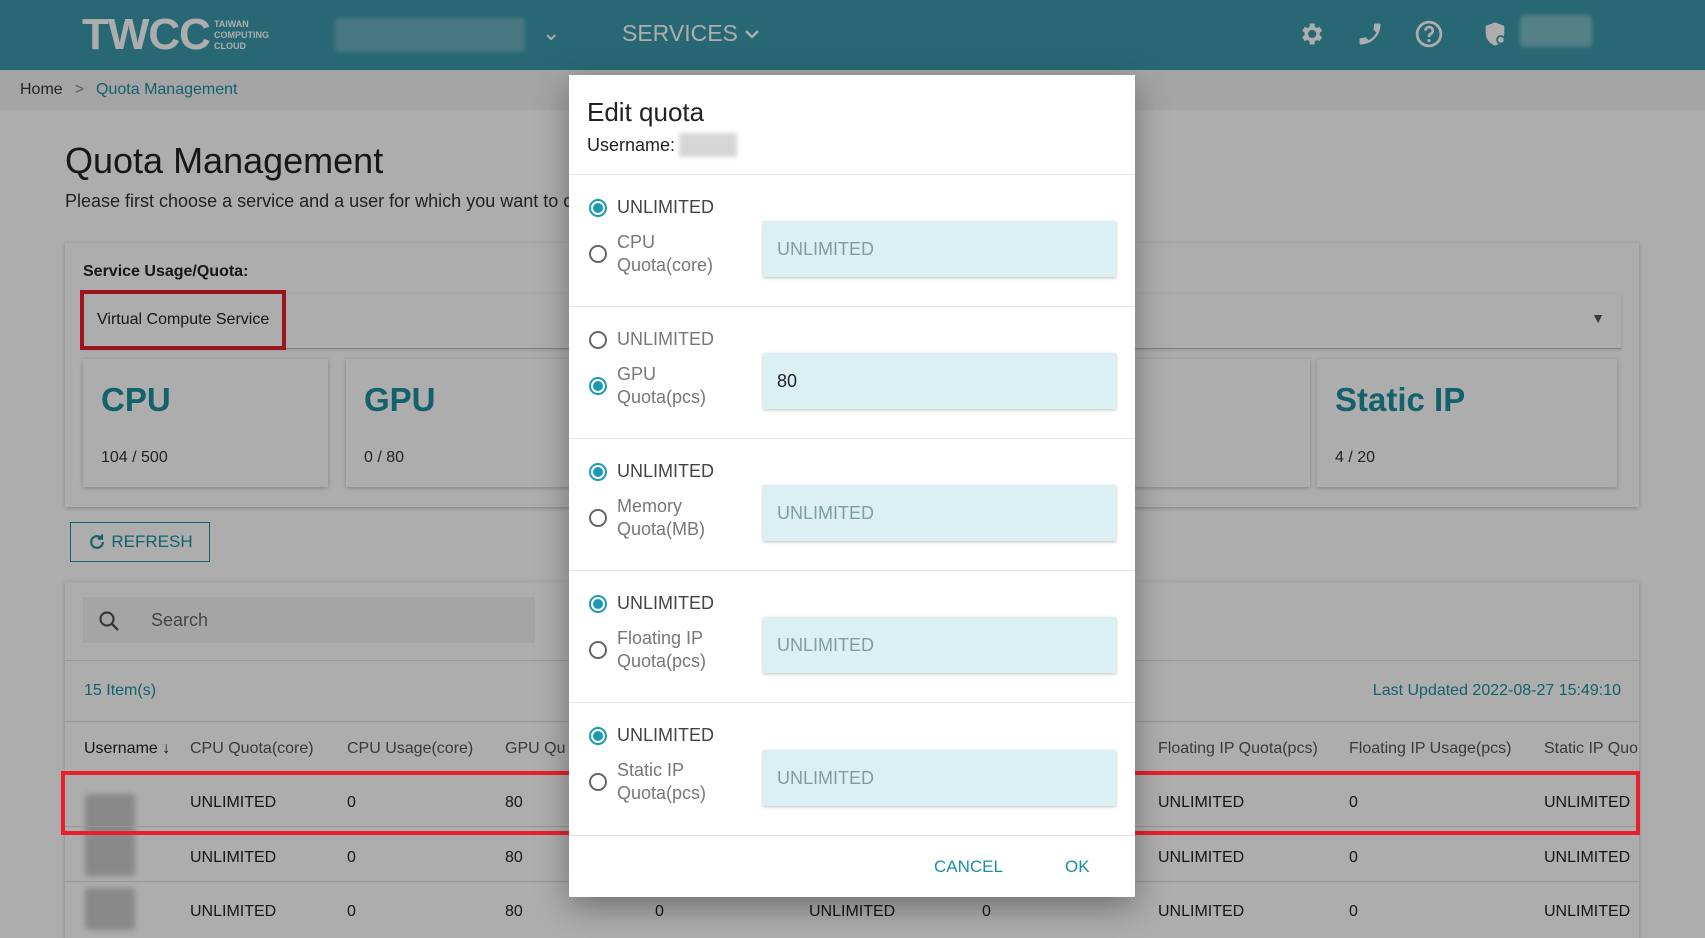  What do you see at coordinates (939, 381) in the screenshot?
I see `gpu-quota-field: 80` at bounding box center [939, 381].